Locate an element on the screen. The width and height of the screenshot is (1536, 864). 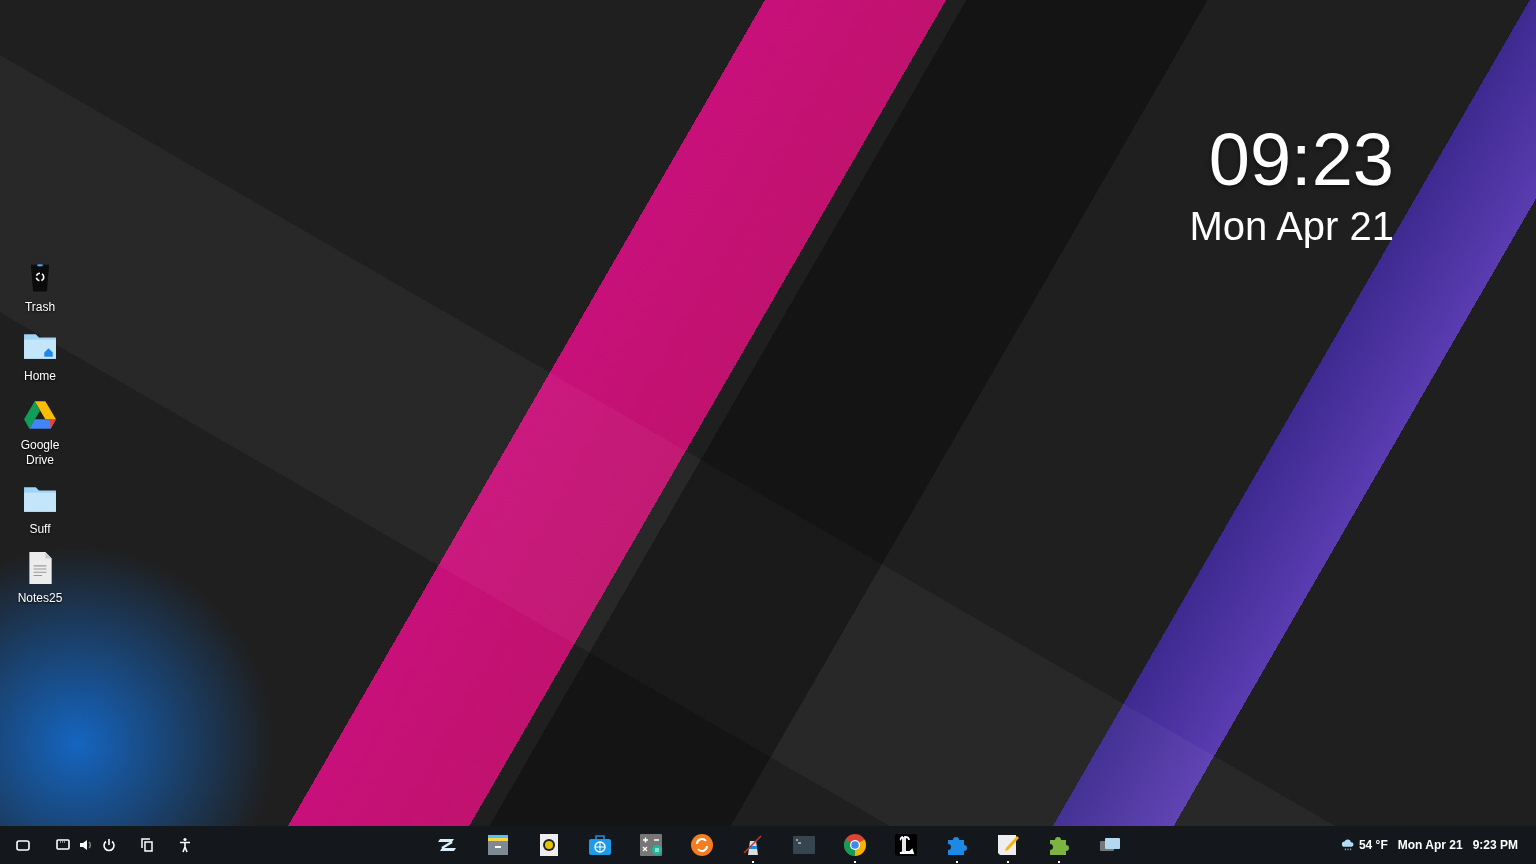
weather-temperature: 54 °F is located at coordinates (1373, 845).